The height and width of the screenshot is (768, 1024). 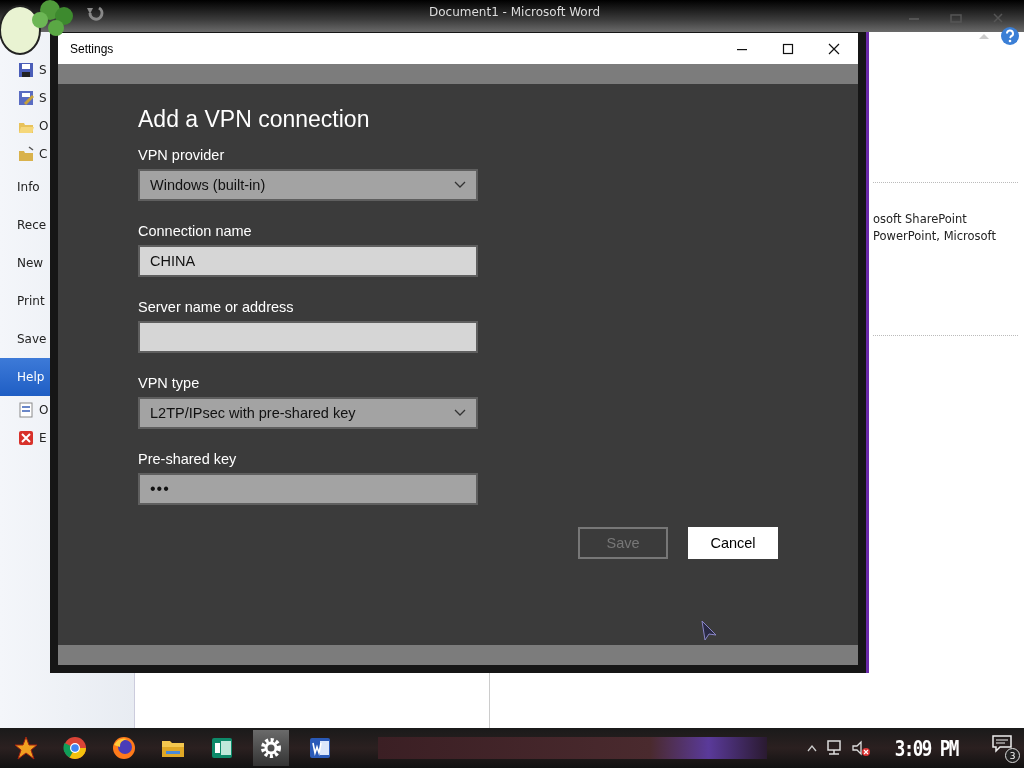 I want to click on publisher-icon, so click(x=222, y=748).